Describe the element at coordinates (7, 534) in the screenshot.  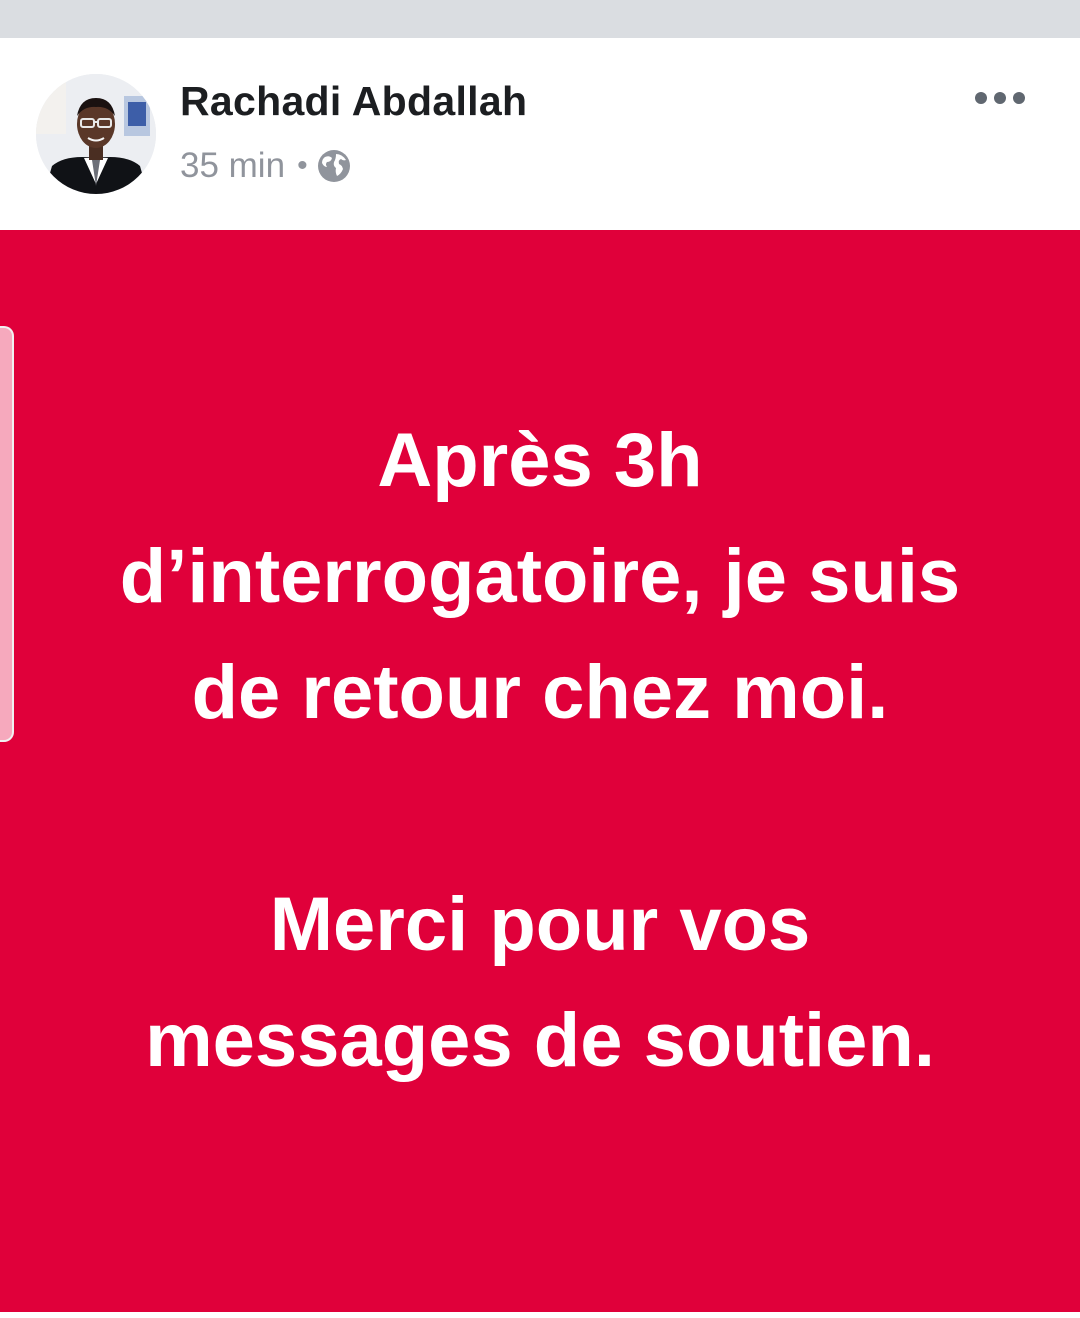
I see `side-scroll-tab` at that location.